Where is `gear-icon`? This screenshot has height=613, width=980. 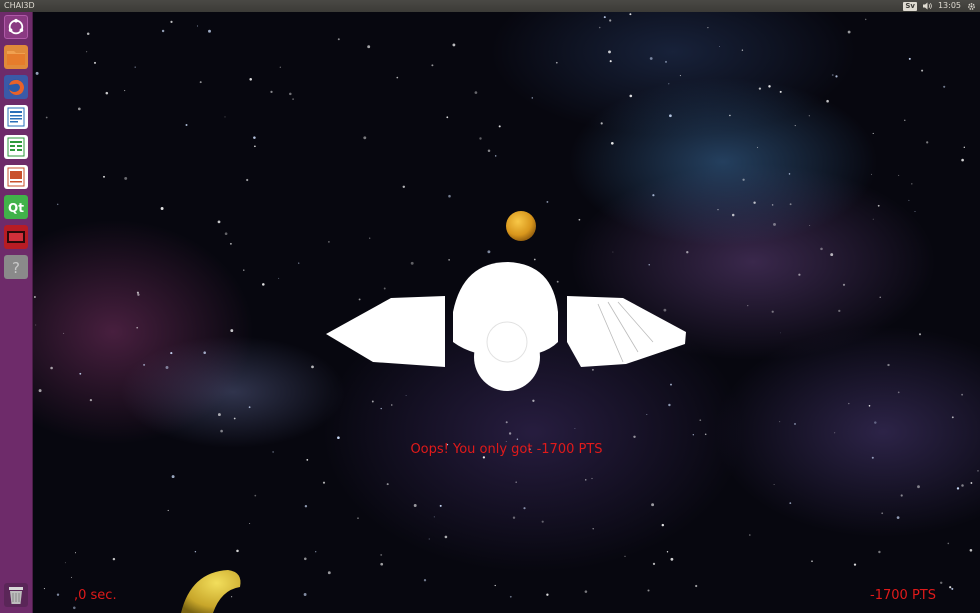 gear-icon is located at coordinates (971, 6).